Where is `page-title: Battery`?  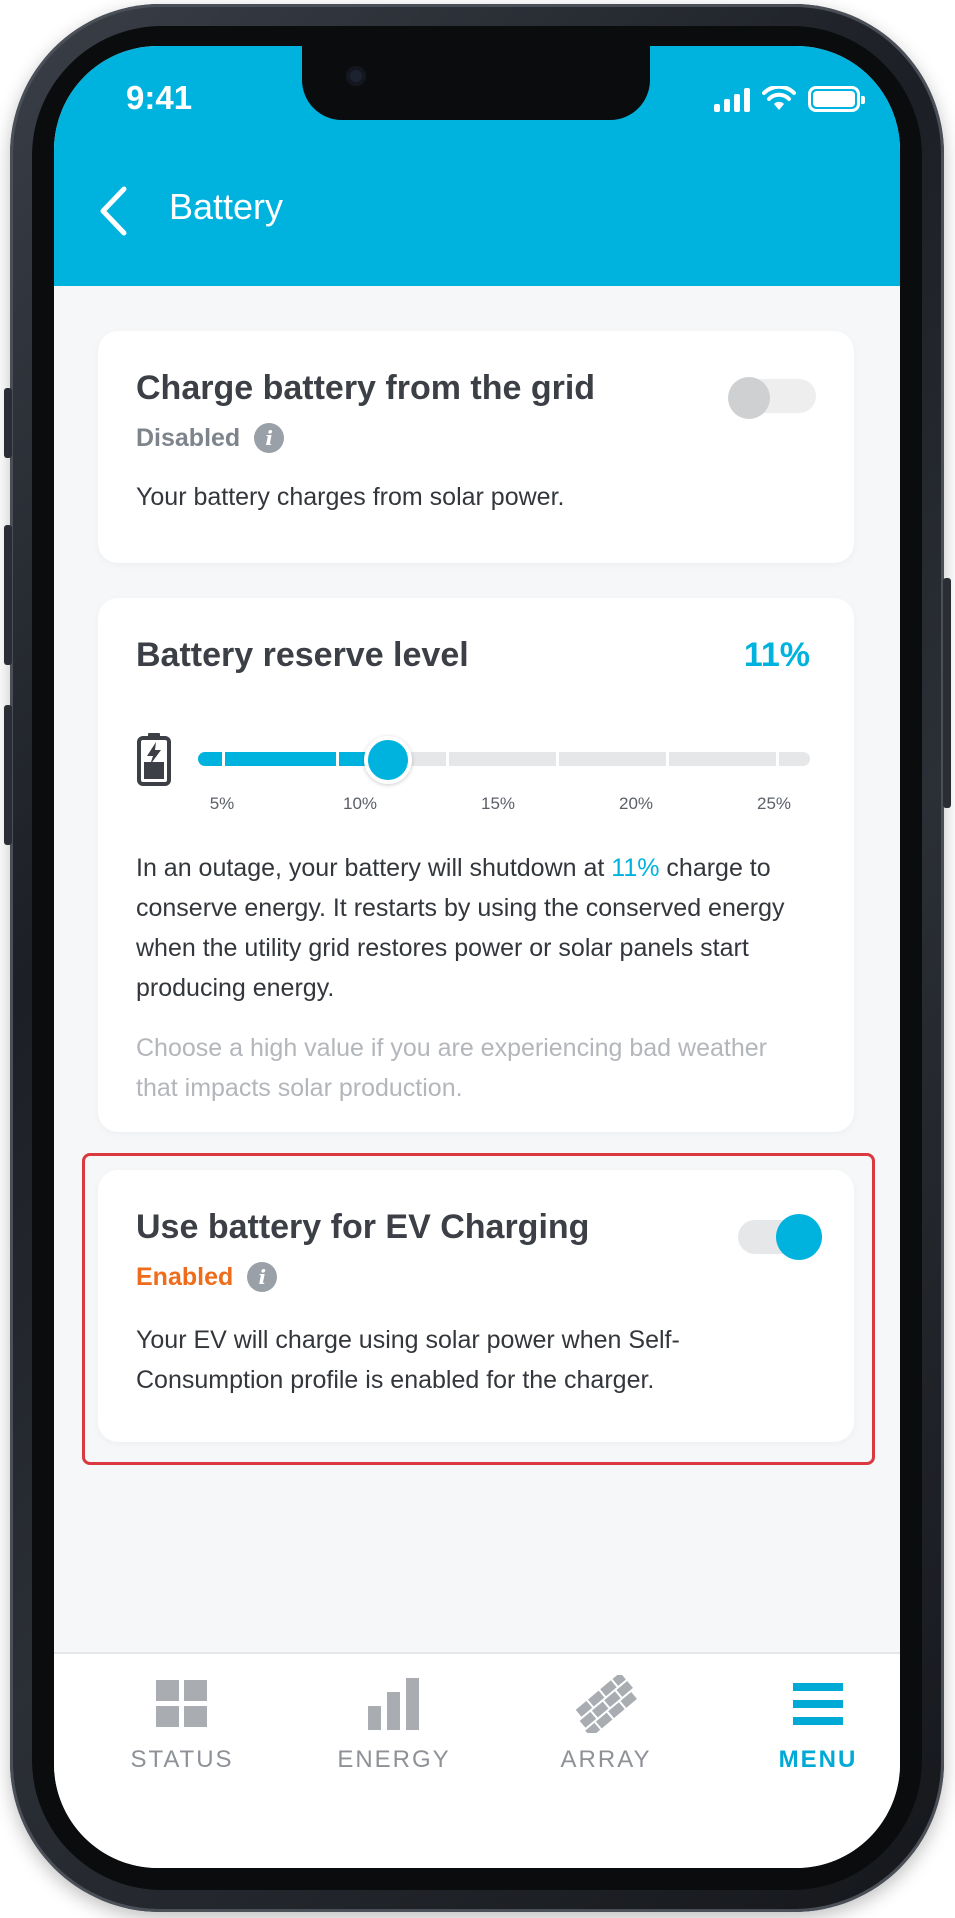 page-title: Battery is located at coordinates (226, 206).